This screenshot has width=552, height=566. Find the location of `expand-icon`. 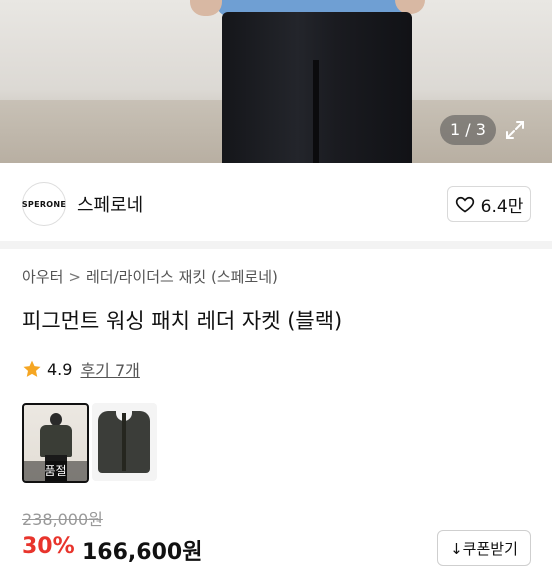

expand-icon is located at coordinates (515, 130).